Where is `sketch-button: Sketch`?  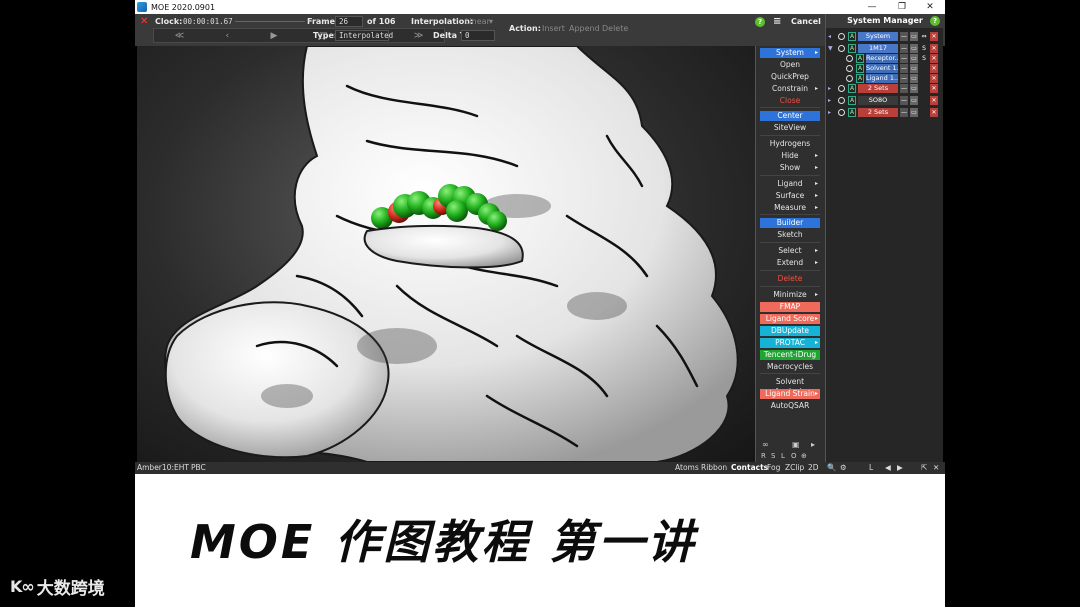 sketch-button: Sketch is located at coordinates (790, 235).